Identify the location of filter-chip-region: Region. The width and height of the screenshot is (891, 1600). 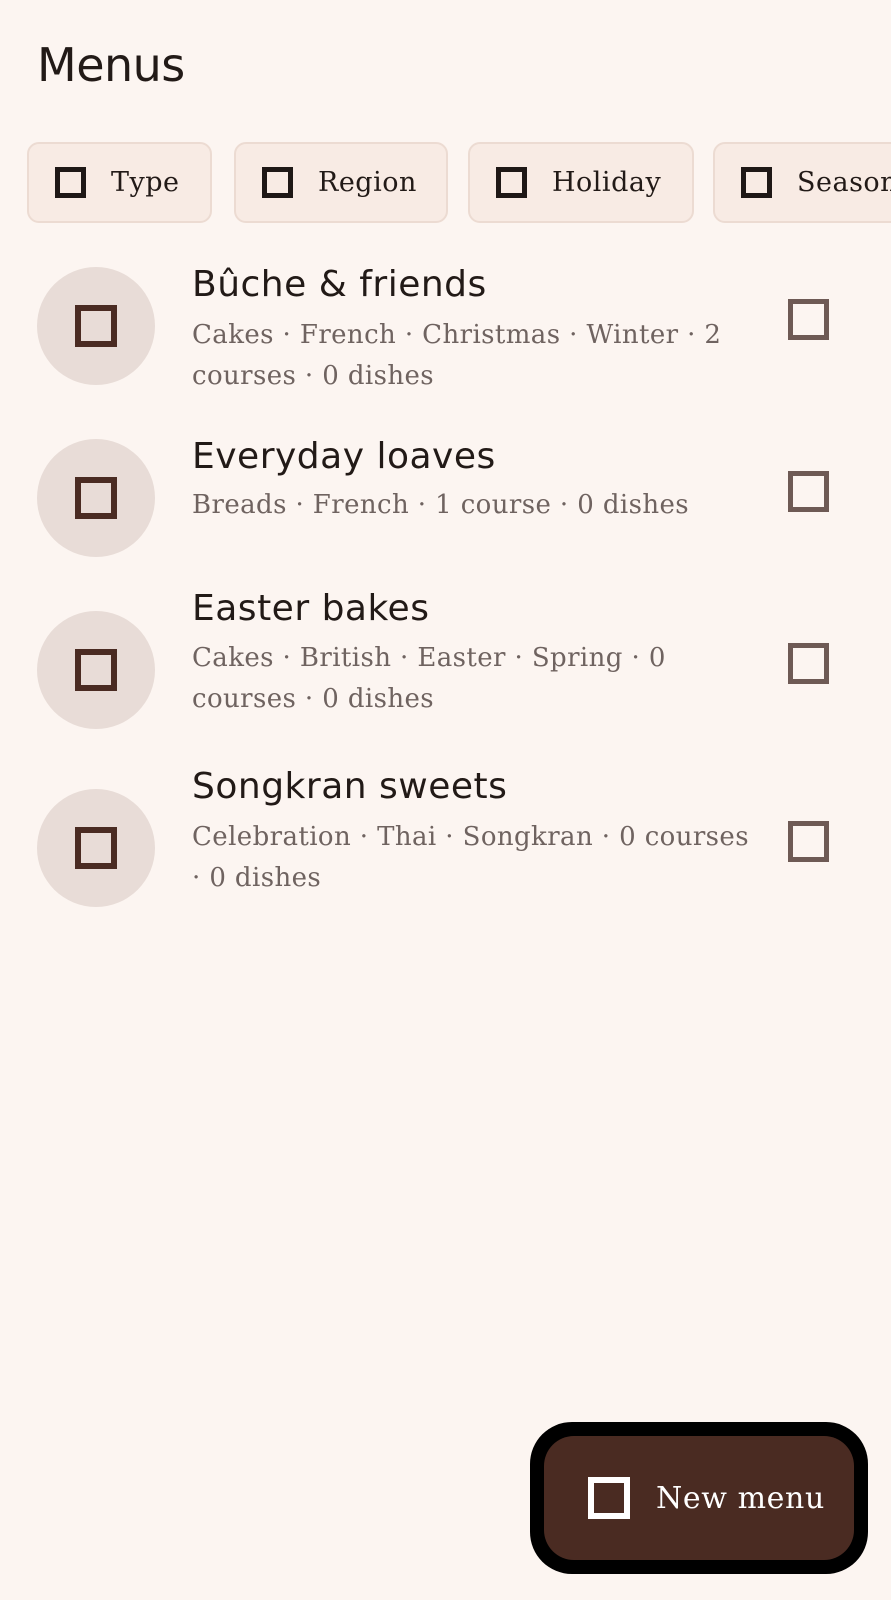
(341, 182).